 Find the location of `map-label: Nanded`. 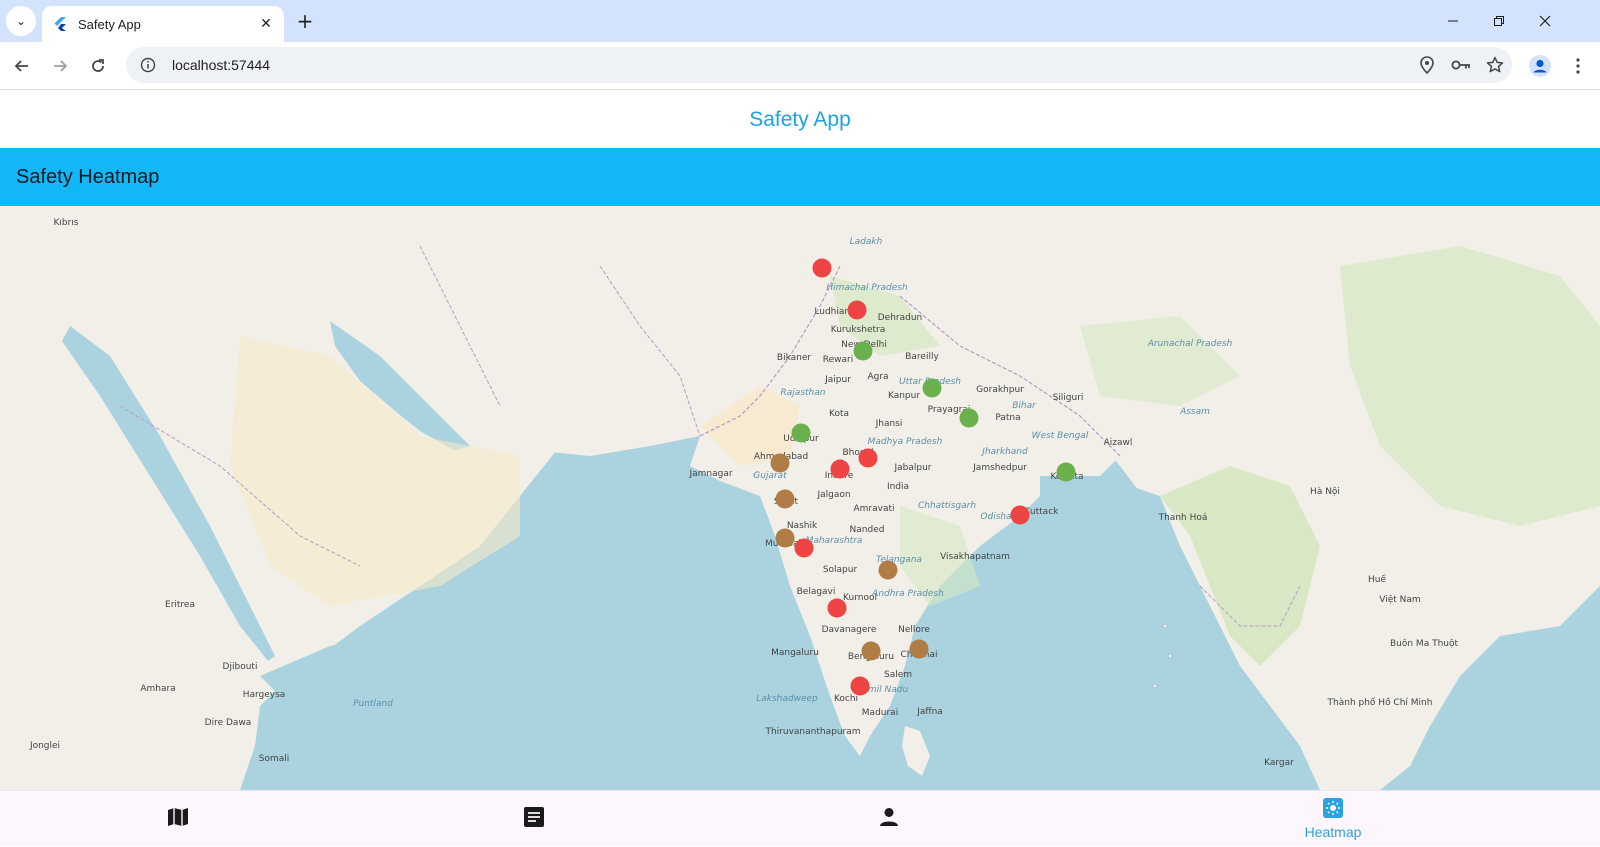

map-label: Nanded is located at coordinates (867, 530).